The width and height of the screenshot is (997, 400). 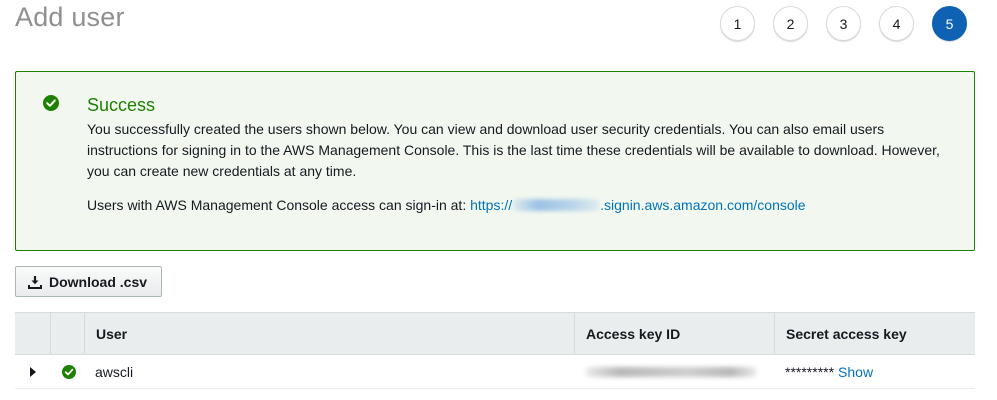 I want to click on redacted-account-id, so click(x=556, y=205).